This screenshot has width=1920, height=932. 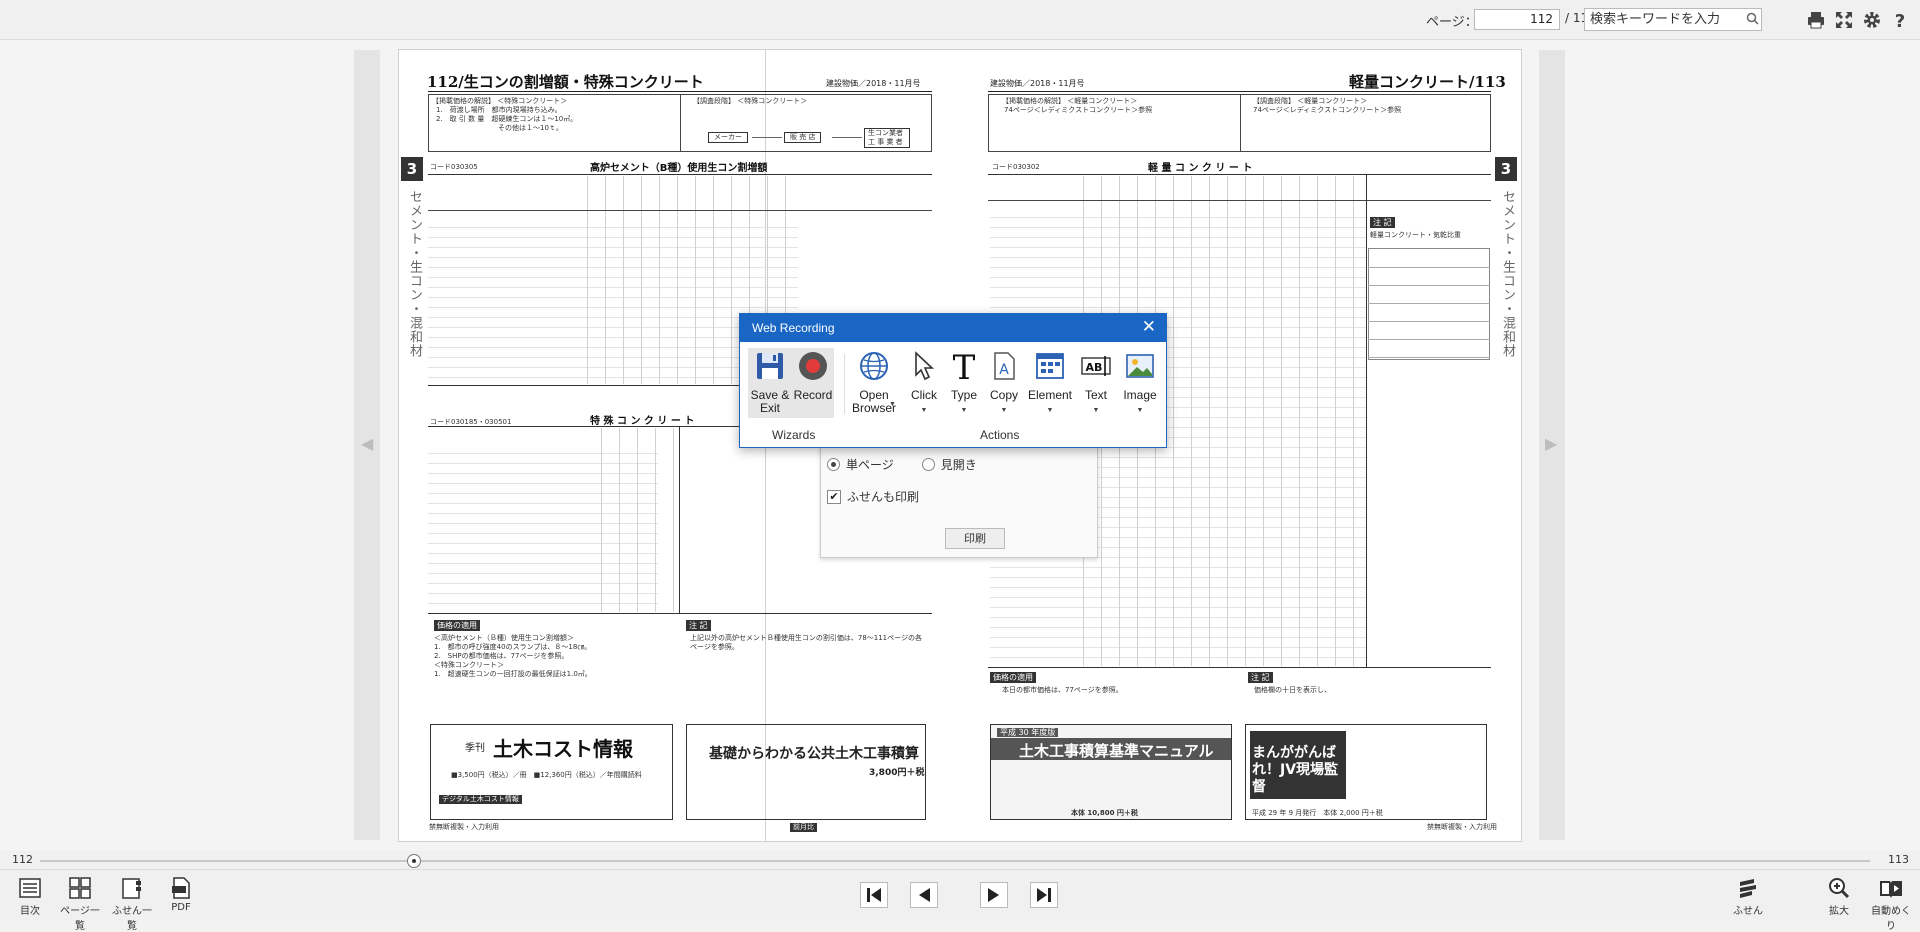 What do you see at coordinates (367, 443) in the screenshot?
I see `prev-page-arrow: ◀` at bounding box center [367, 443].